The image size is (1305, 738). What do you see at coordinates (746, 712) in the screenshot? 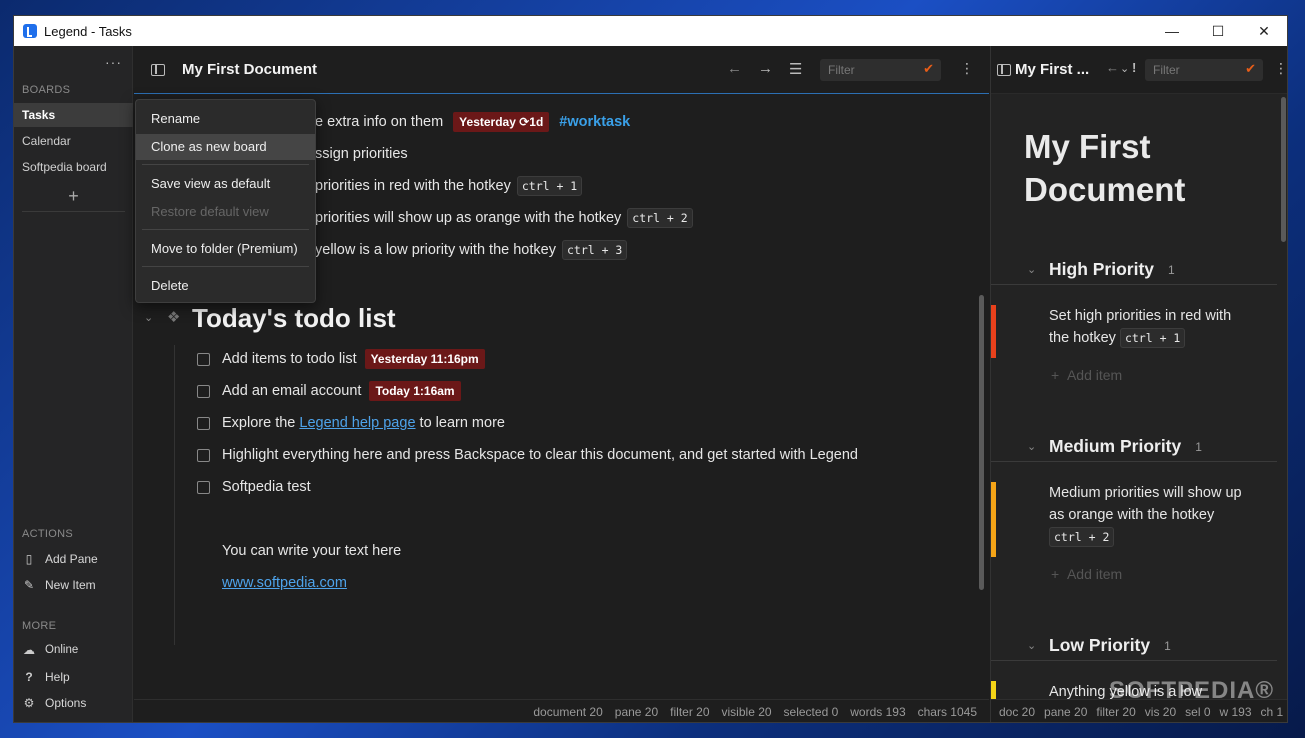
I see `status-visible: visible 20` at bounding box center [746, 712].